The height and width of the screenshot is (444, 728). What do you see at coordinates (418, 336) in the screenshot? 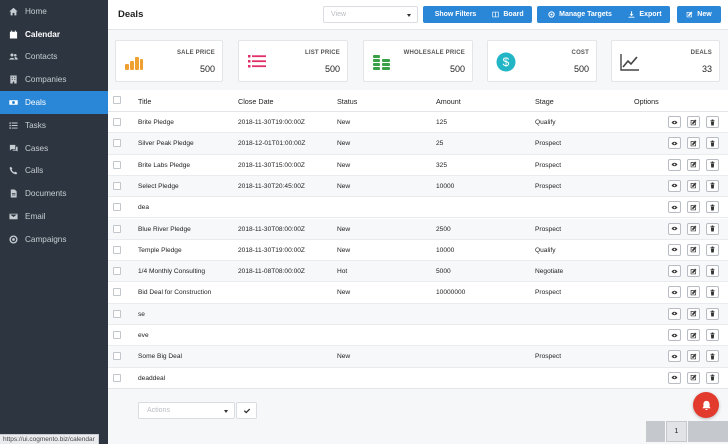
I see `table-row: eve` at bounding box center [418, 336].